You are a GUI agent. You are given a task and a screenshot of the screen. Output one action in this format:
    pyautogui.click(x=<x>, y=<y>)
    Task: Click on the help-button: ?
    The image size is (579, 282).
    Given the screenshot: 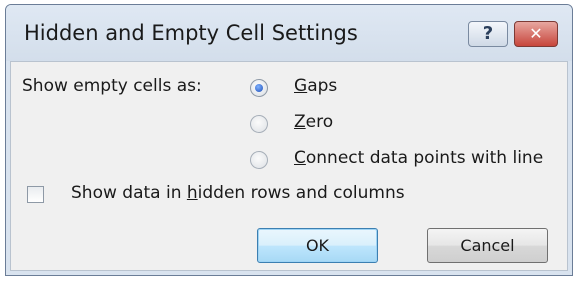 What is the action you would take?
    pyautogui.click(x=488, y=34)
    